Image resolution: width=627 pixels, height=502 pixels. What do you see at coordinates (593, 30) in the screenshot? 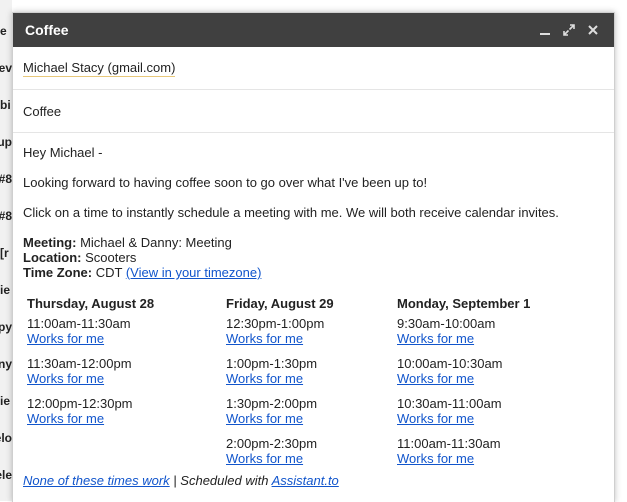
I see `close-icon` at bounding box center [593, 30].